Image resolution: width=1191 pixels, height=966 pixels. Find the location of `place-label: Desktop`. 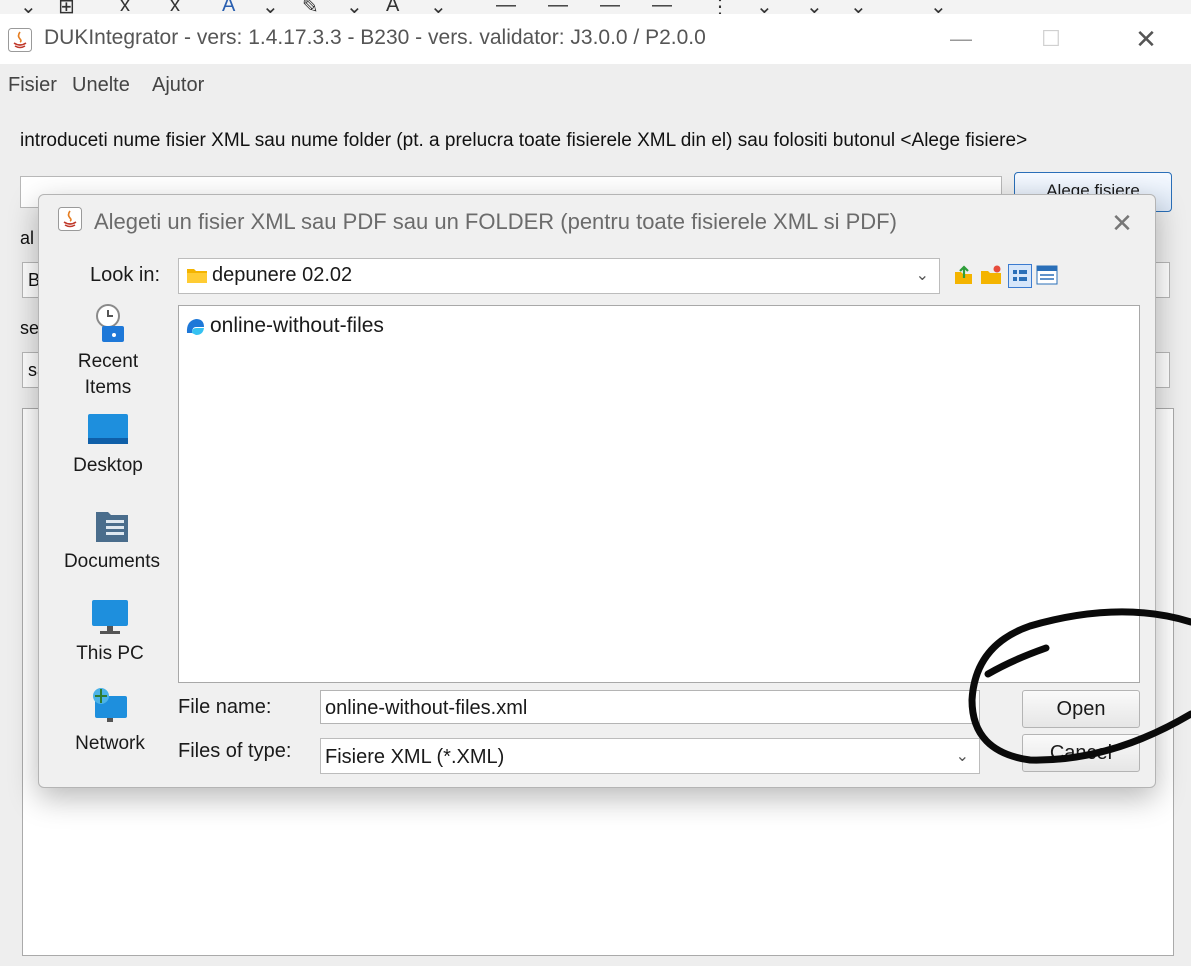

place-label: Desktop is located at coordinates (108, 465).